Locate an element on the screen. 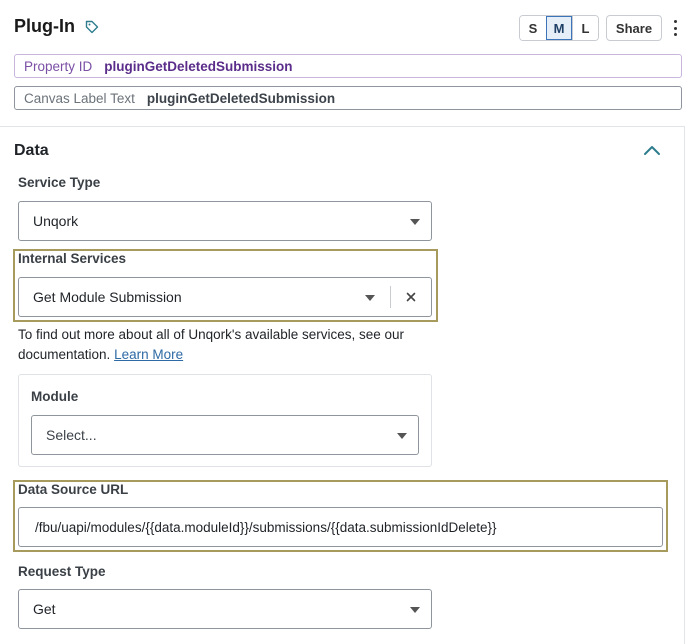 The width and height of the screenshot is (696, 644). data-source-url-label: Data Source URL is located at coordinates (73, 489).